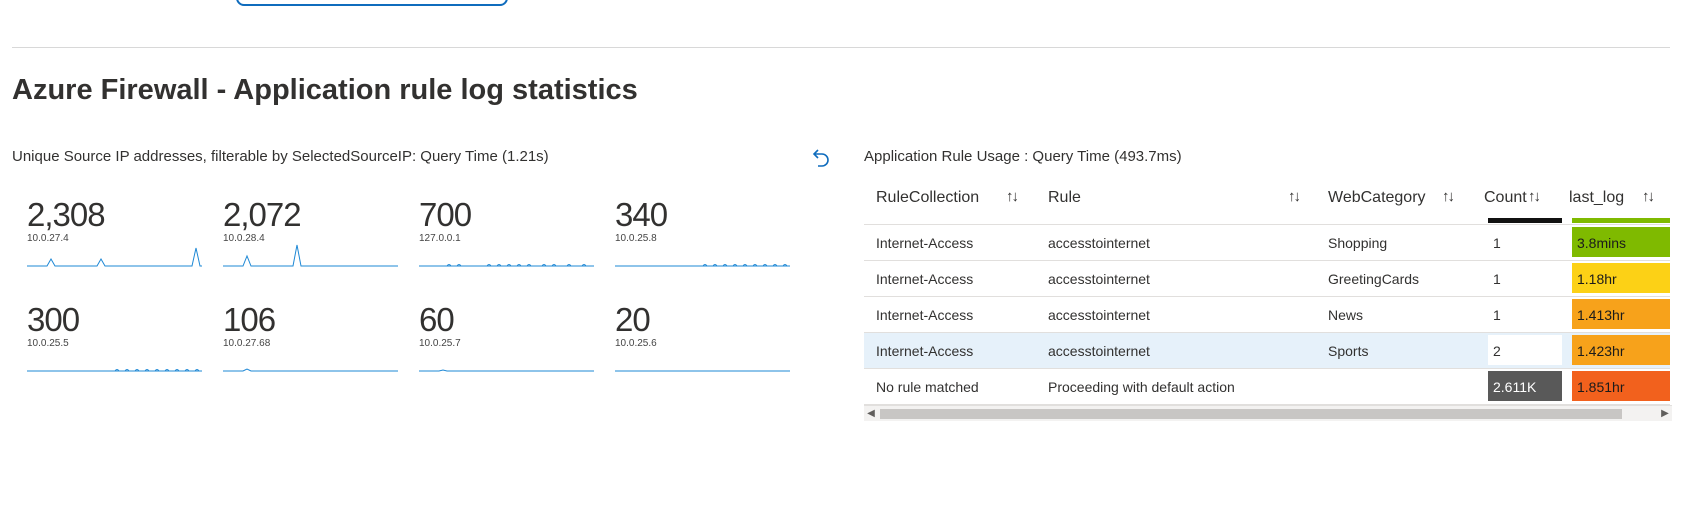 This screenshot has height=513, width=1683. Describe the element at coordinates (927, 387) in the screenshot. I see `cell-rulecollection: No rule matched` at that location.